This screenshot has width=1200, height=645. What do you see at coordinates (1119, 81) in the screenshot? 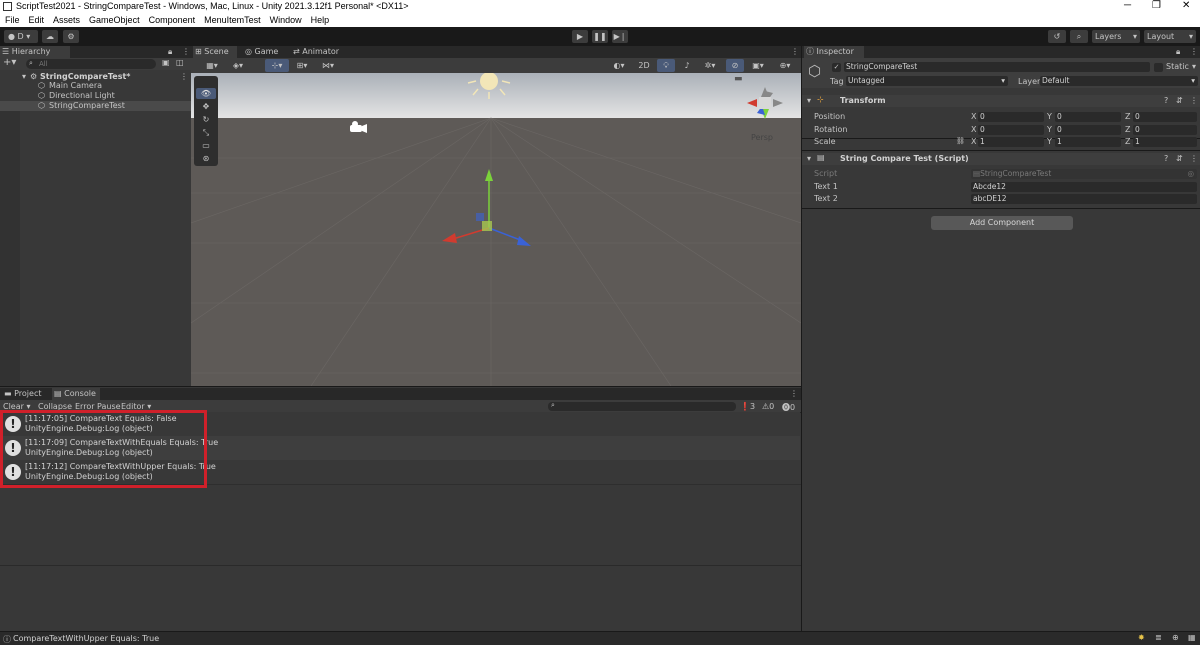
I see `layer-dropdown: Default ▾` at bounding box center [1119, 81].